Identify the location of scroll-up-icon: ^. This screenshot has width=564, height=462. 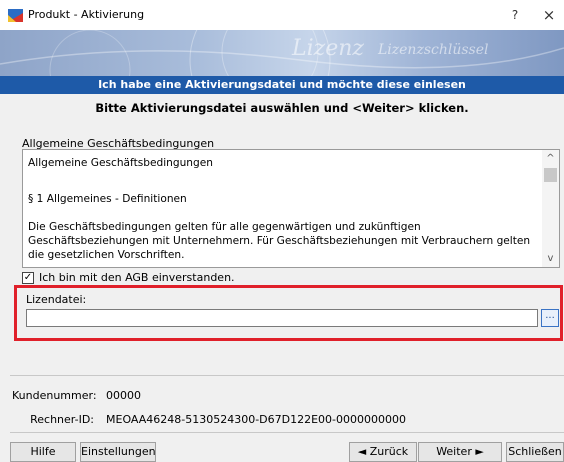
(550, 158).